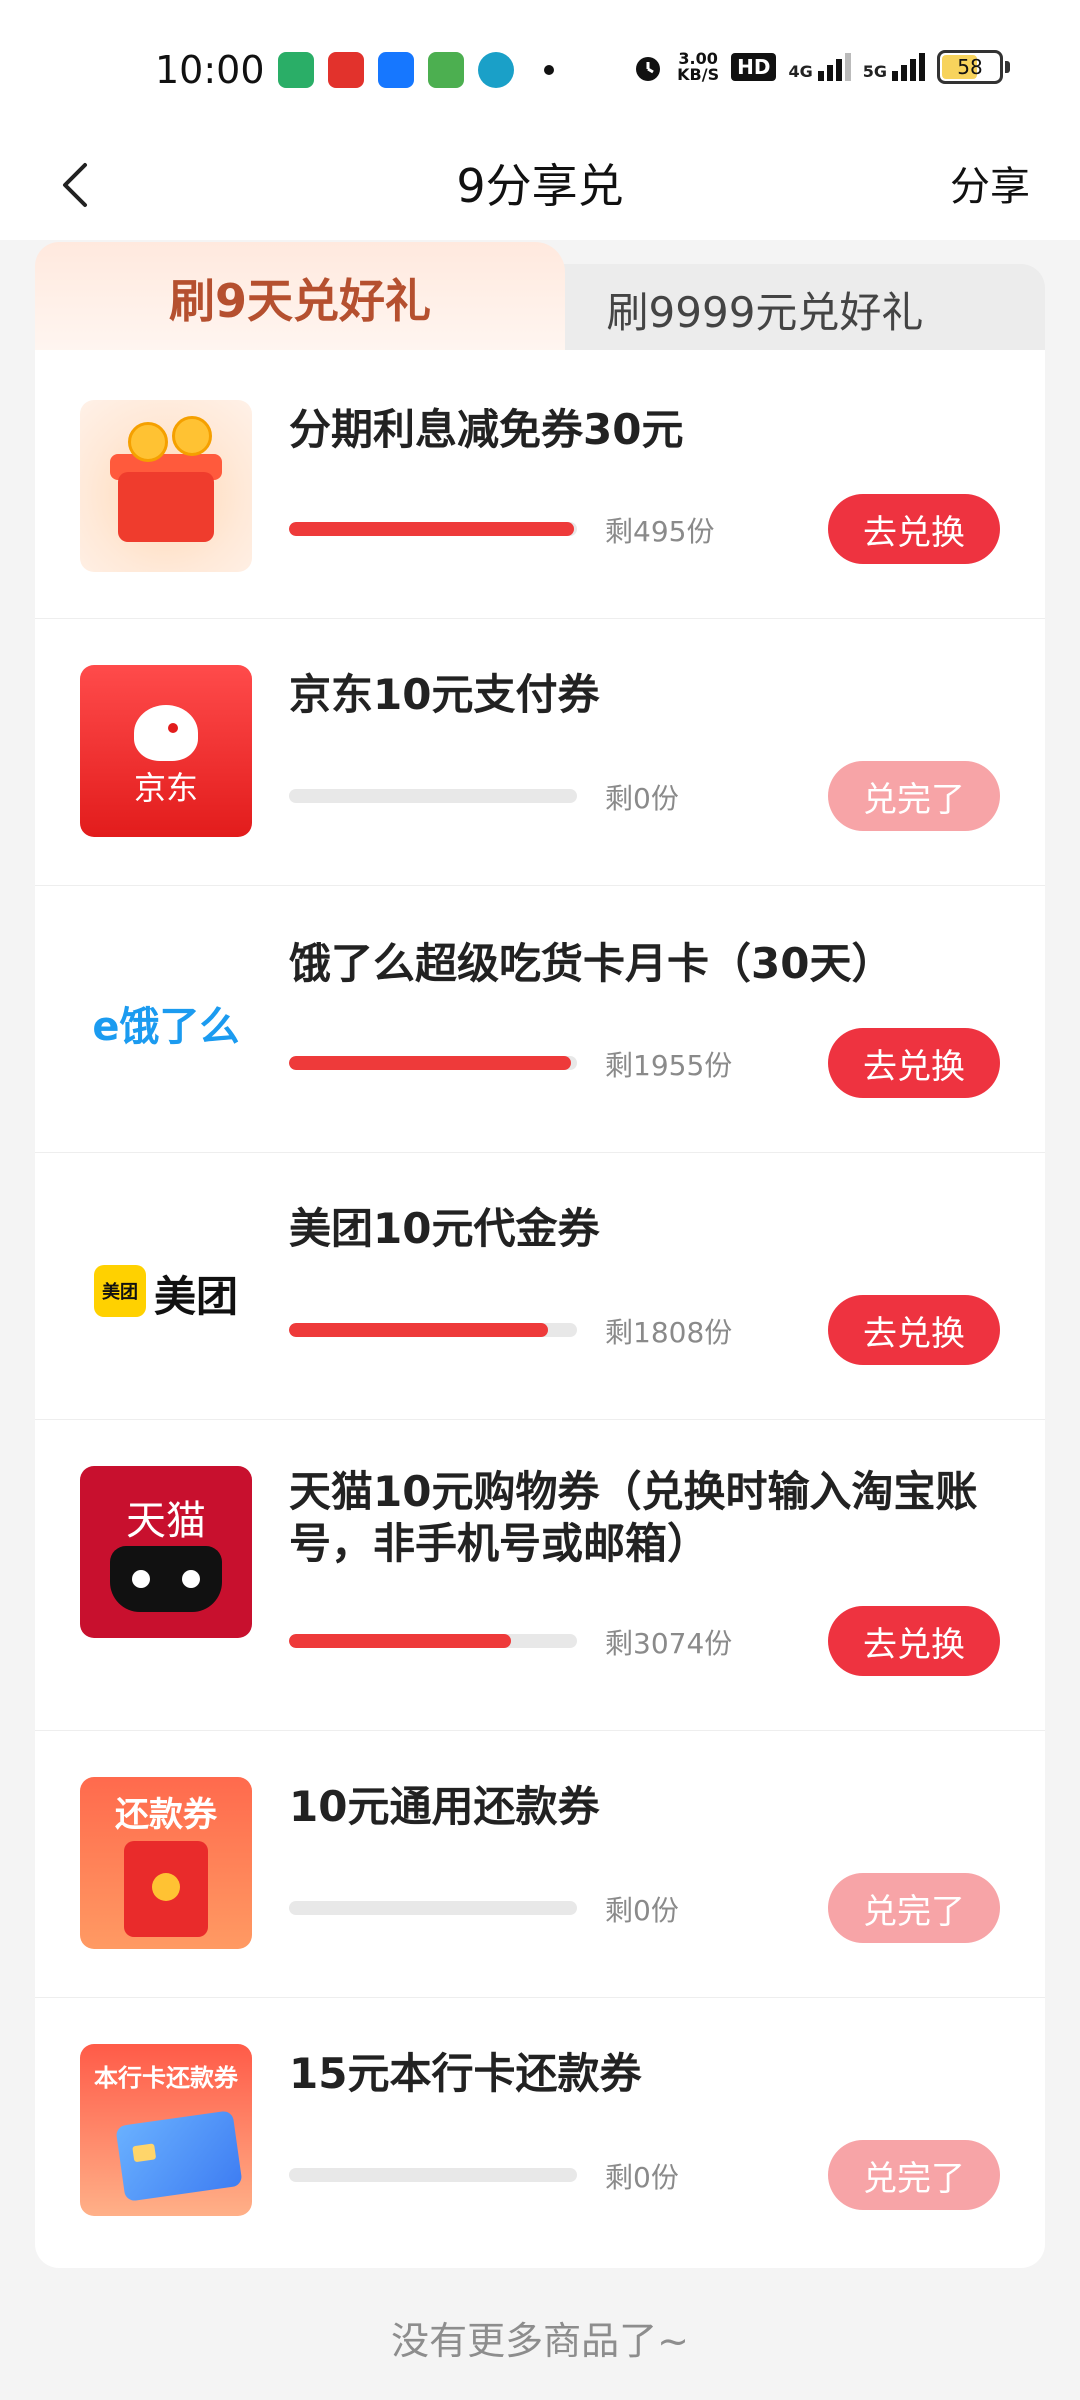 The image size is (1080, 2400). I want to click on page-title: 9分享兑, so click(540, 186).